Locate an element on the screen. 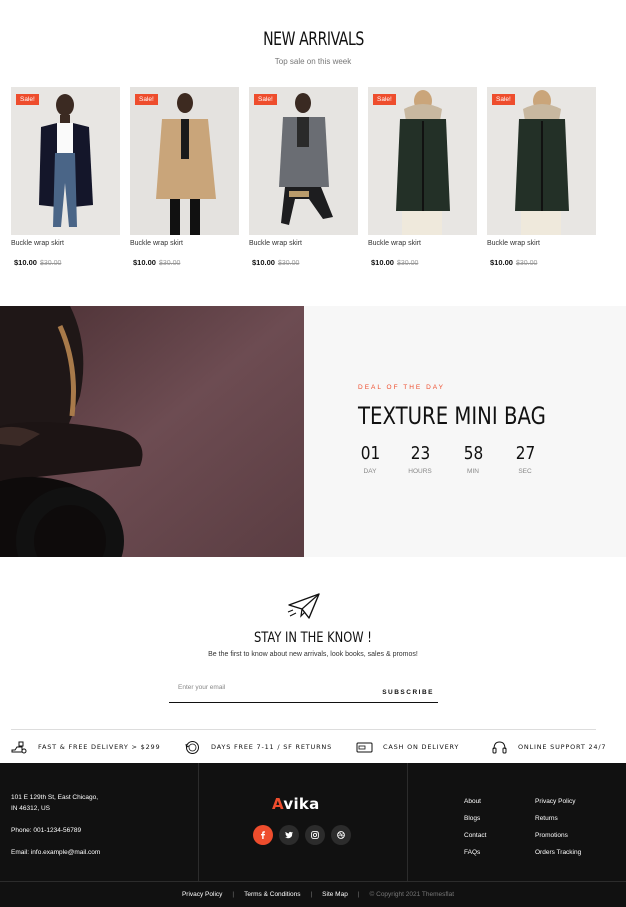 This screenshot has width=626, height=907. footer-link-orders-tracking: Orders Tracking is located at coordinates (558, 852).